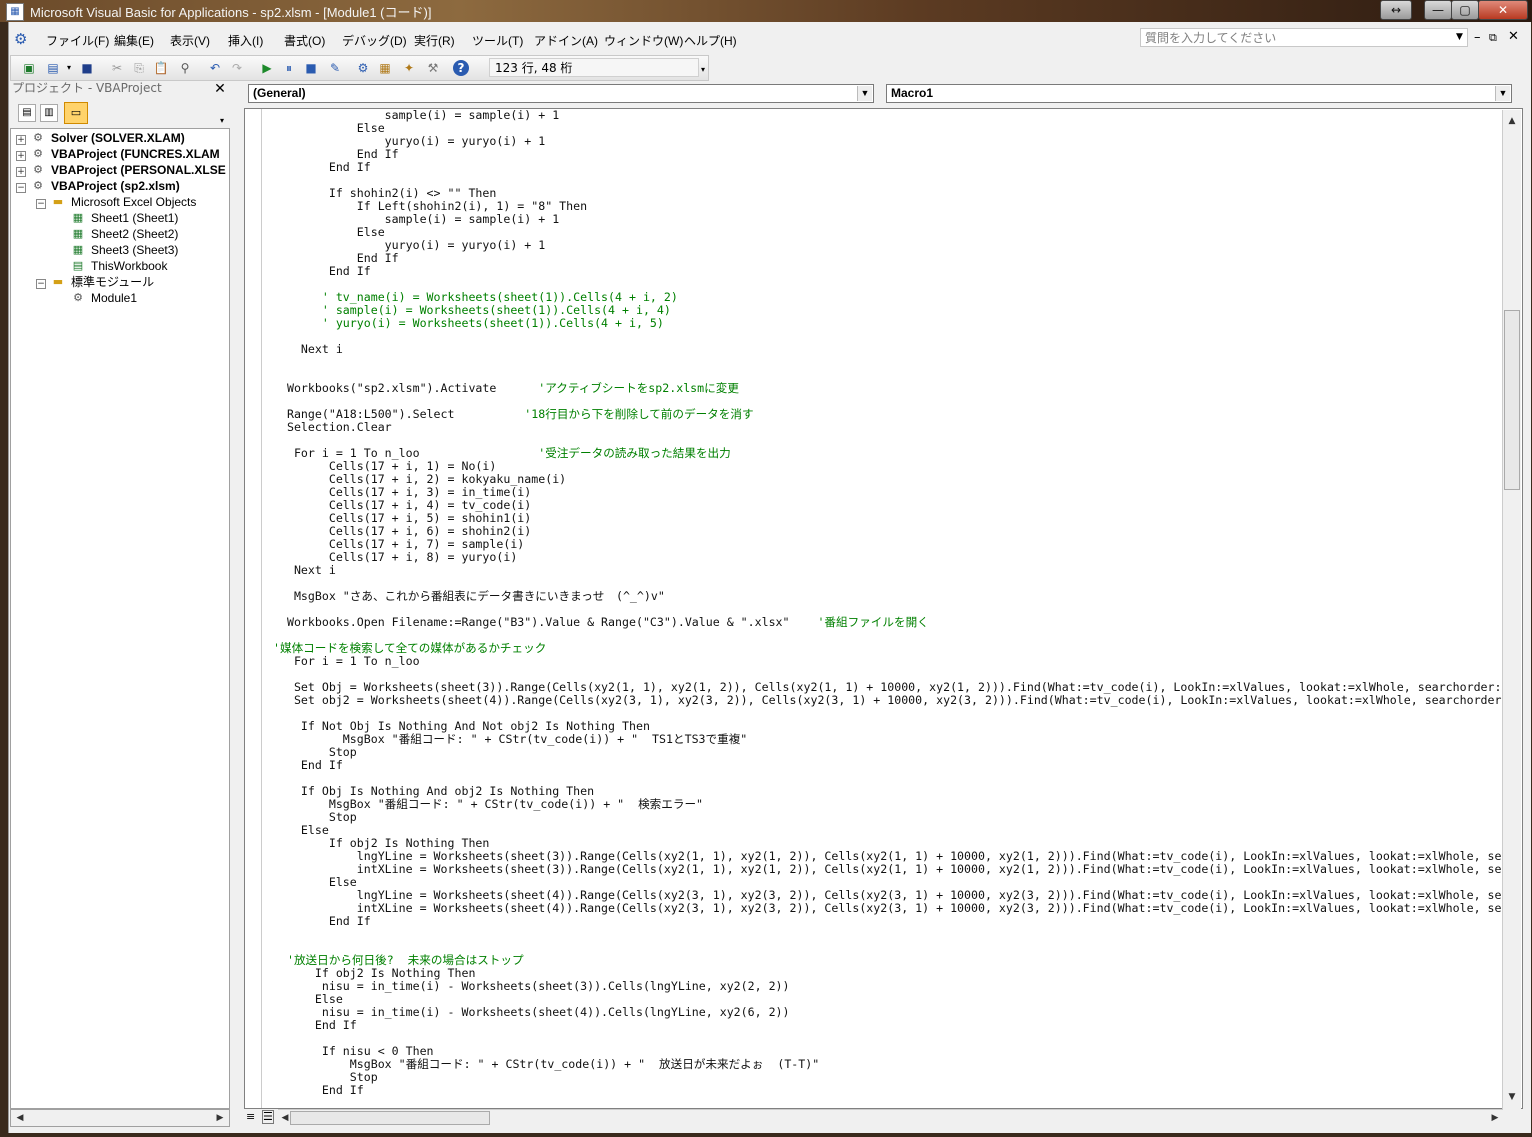 This screenshot has width=1532, height=1137. What do you see at coordinates (1512, 1097) in the screenshot?
I see `scroll-down-icon: ▼` at bounding box center [1512, 1097].